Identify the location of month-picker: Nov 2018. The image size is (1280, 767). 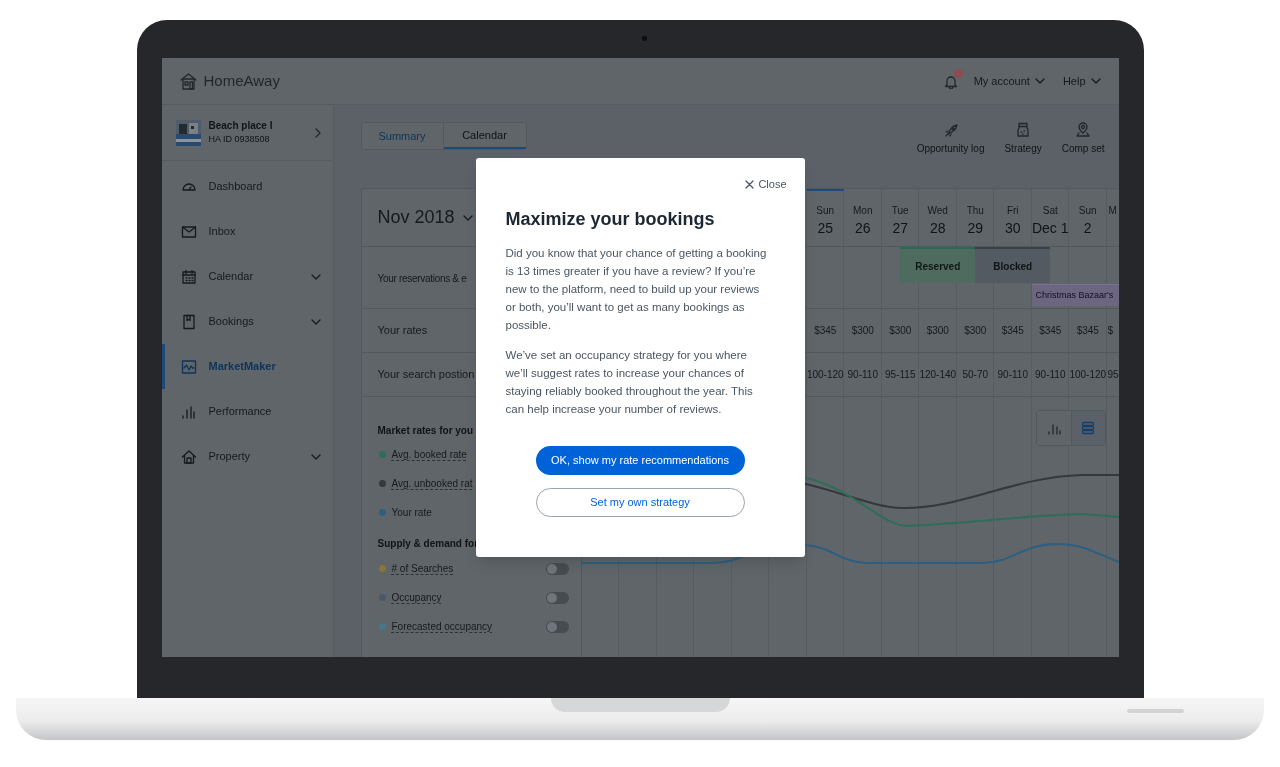
(425, 217).